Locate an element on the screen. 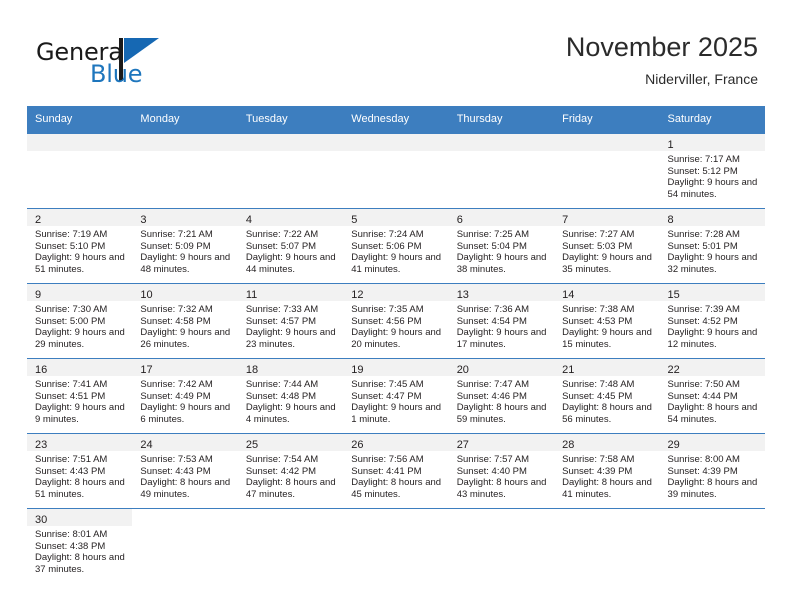  sunset-time: Sunset: 4:41 PM is located at coordinates (386, 471).